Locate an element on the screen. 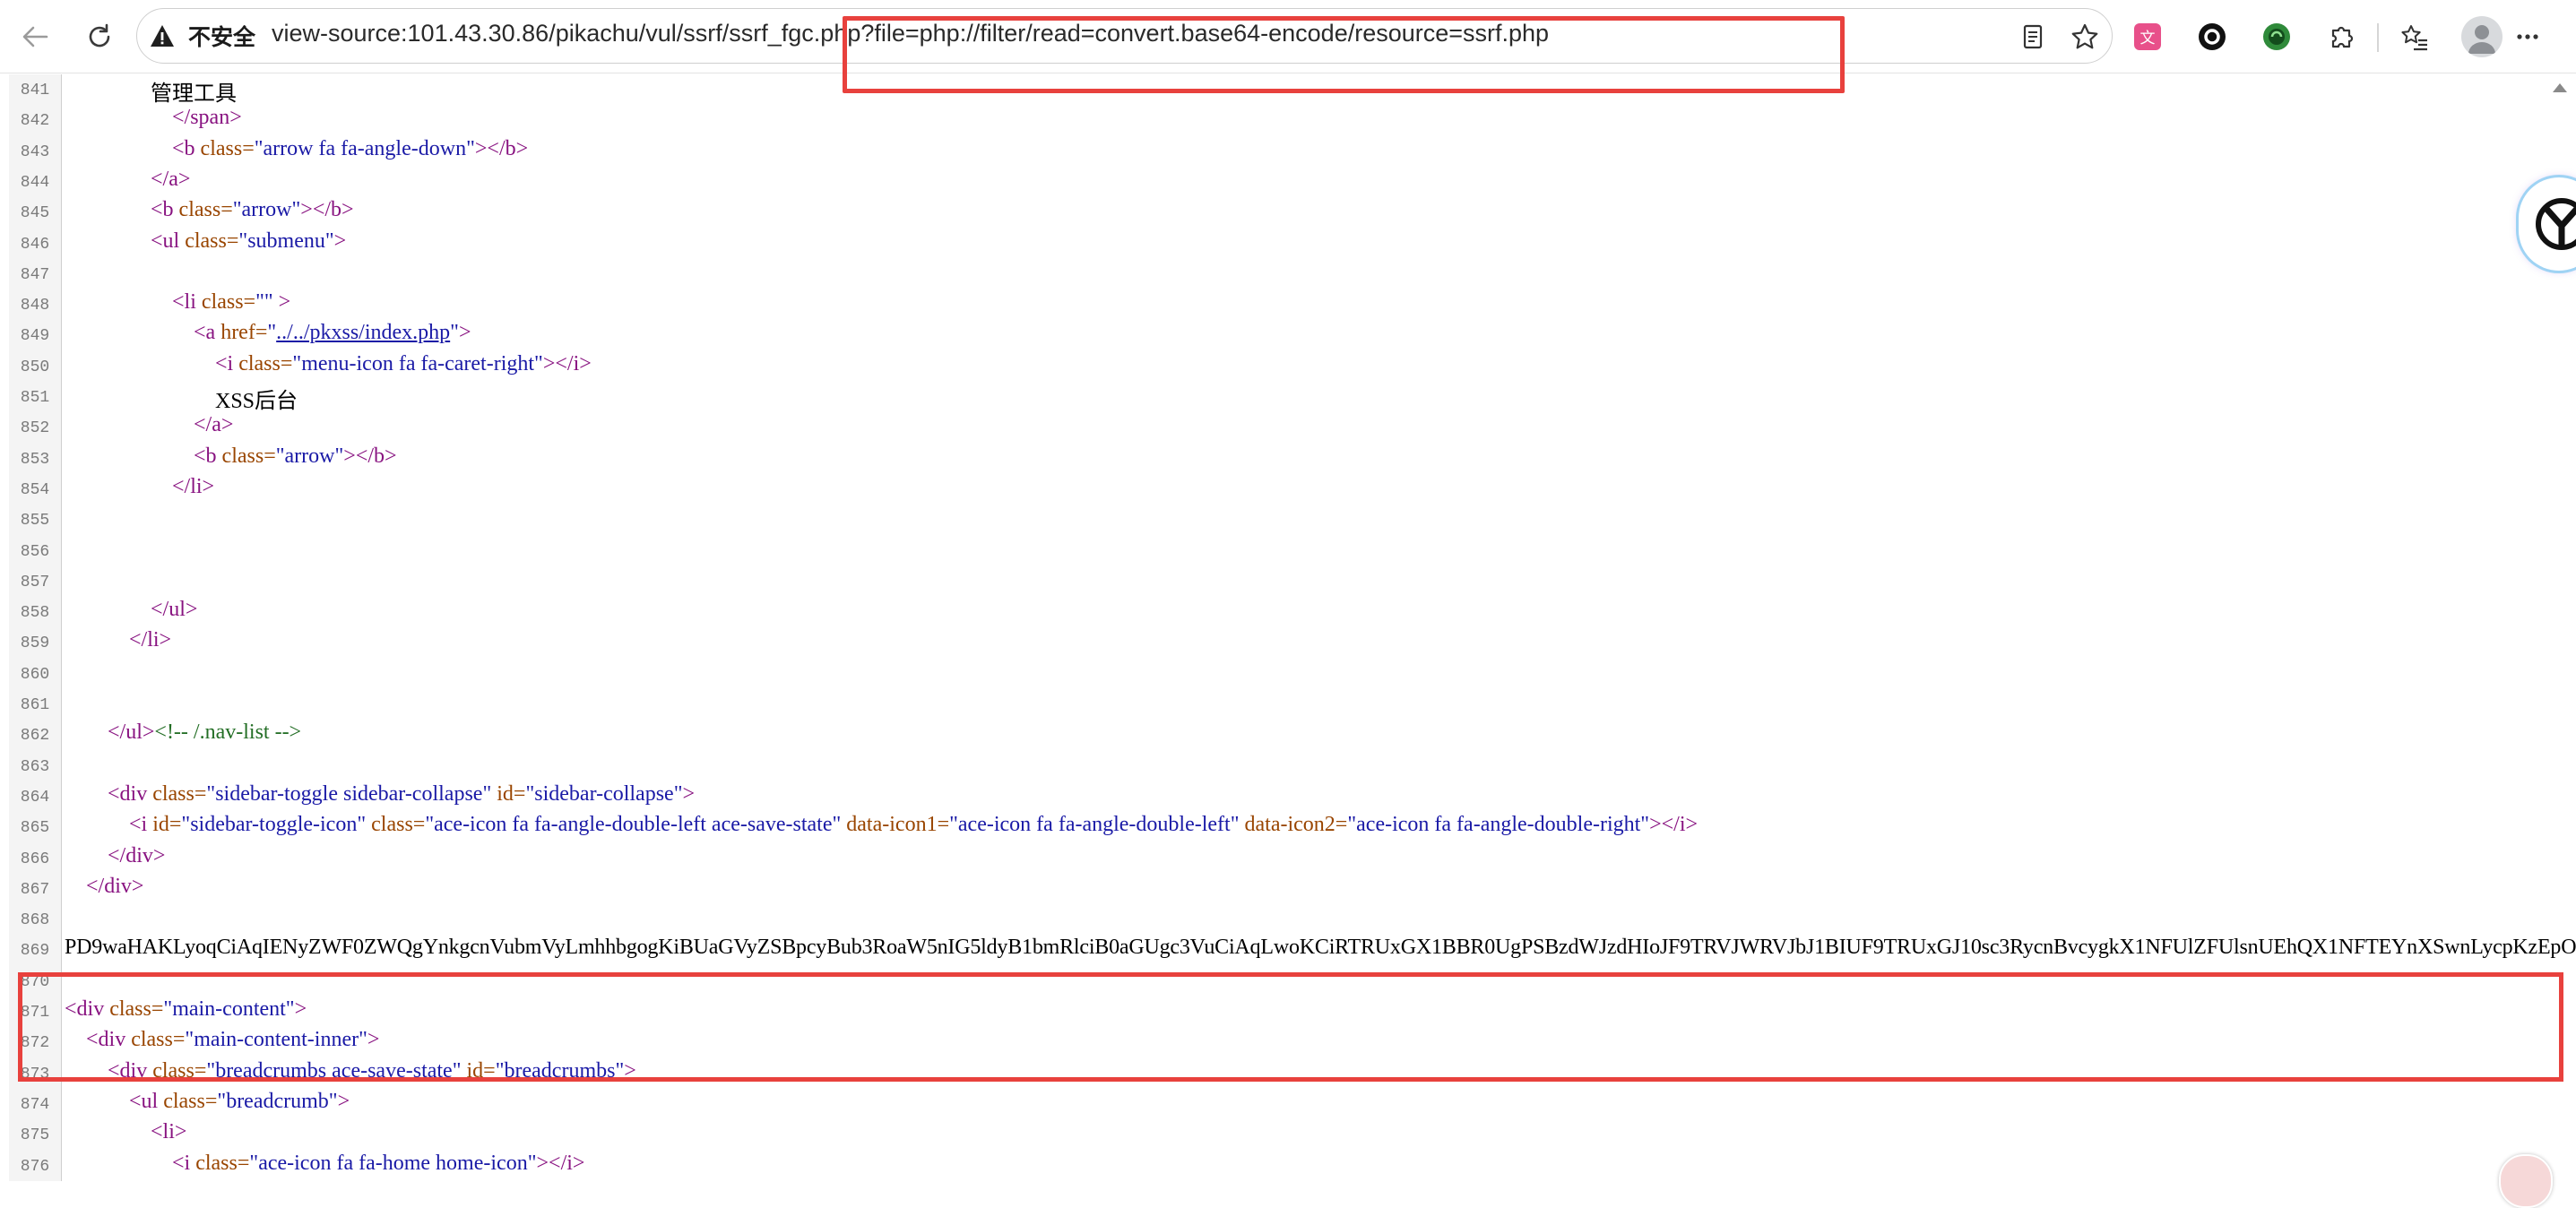 The height and width of the screenshot is (1208, 2576). attribute-value-token: "arrow fa fa-angle-down" is located at coordinates (365, 148).